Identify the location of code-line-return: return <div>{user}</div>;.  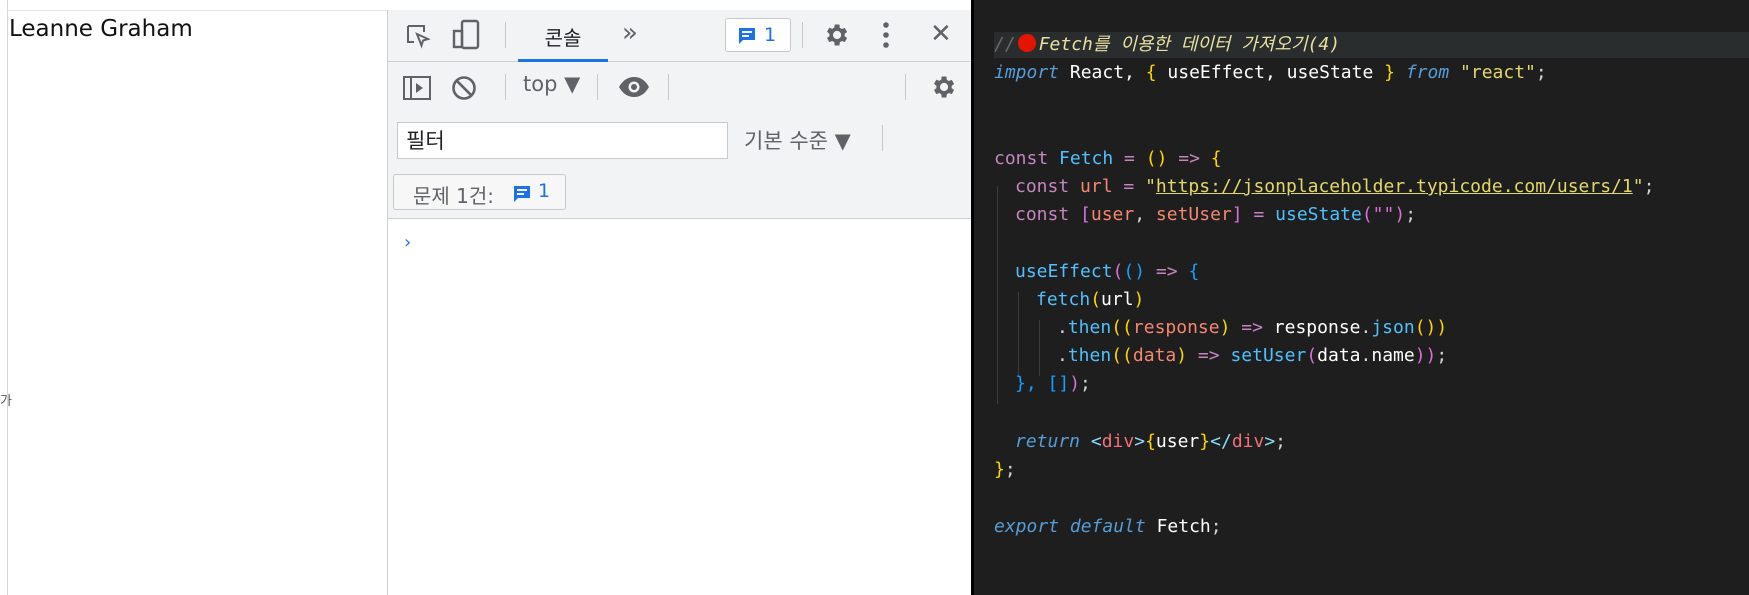
(1151, 441).